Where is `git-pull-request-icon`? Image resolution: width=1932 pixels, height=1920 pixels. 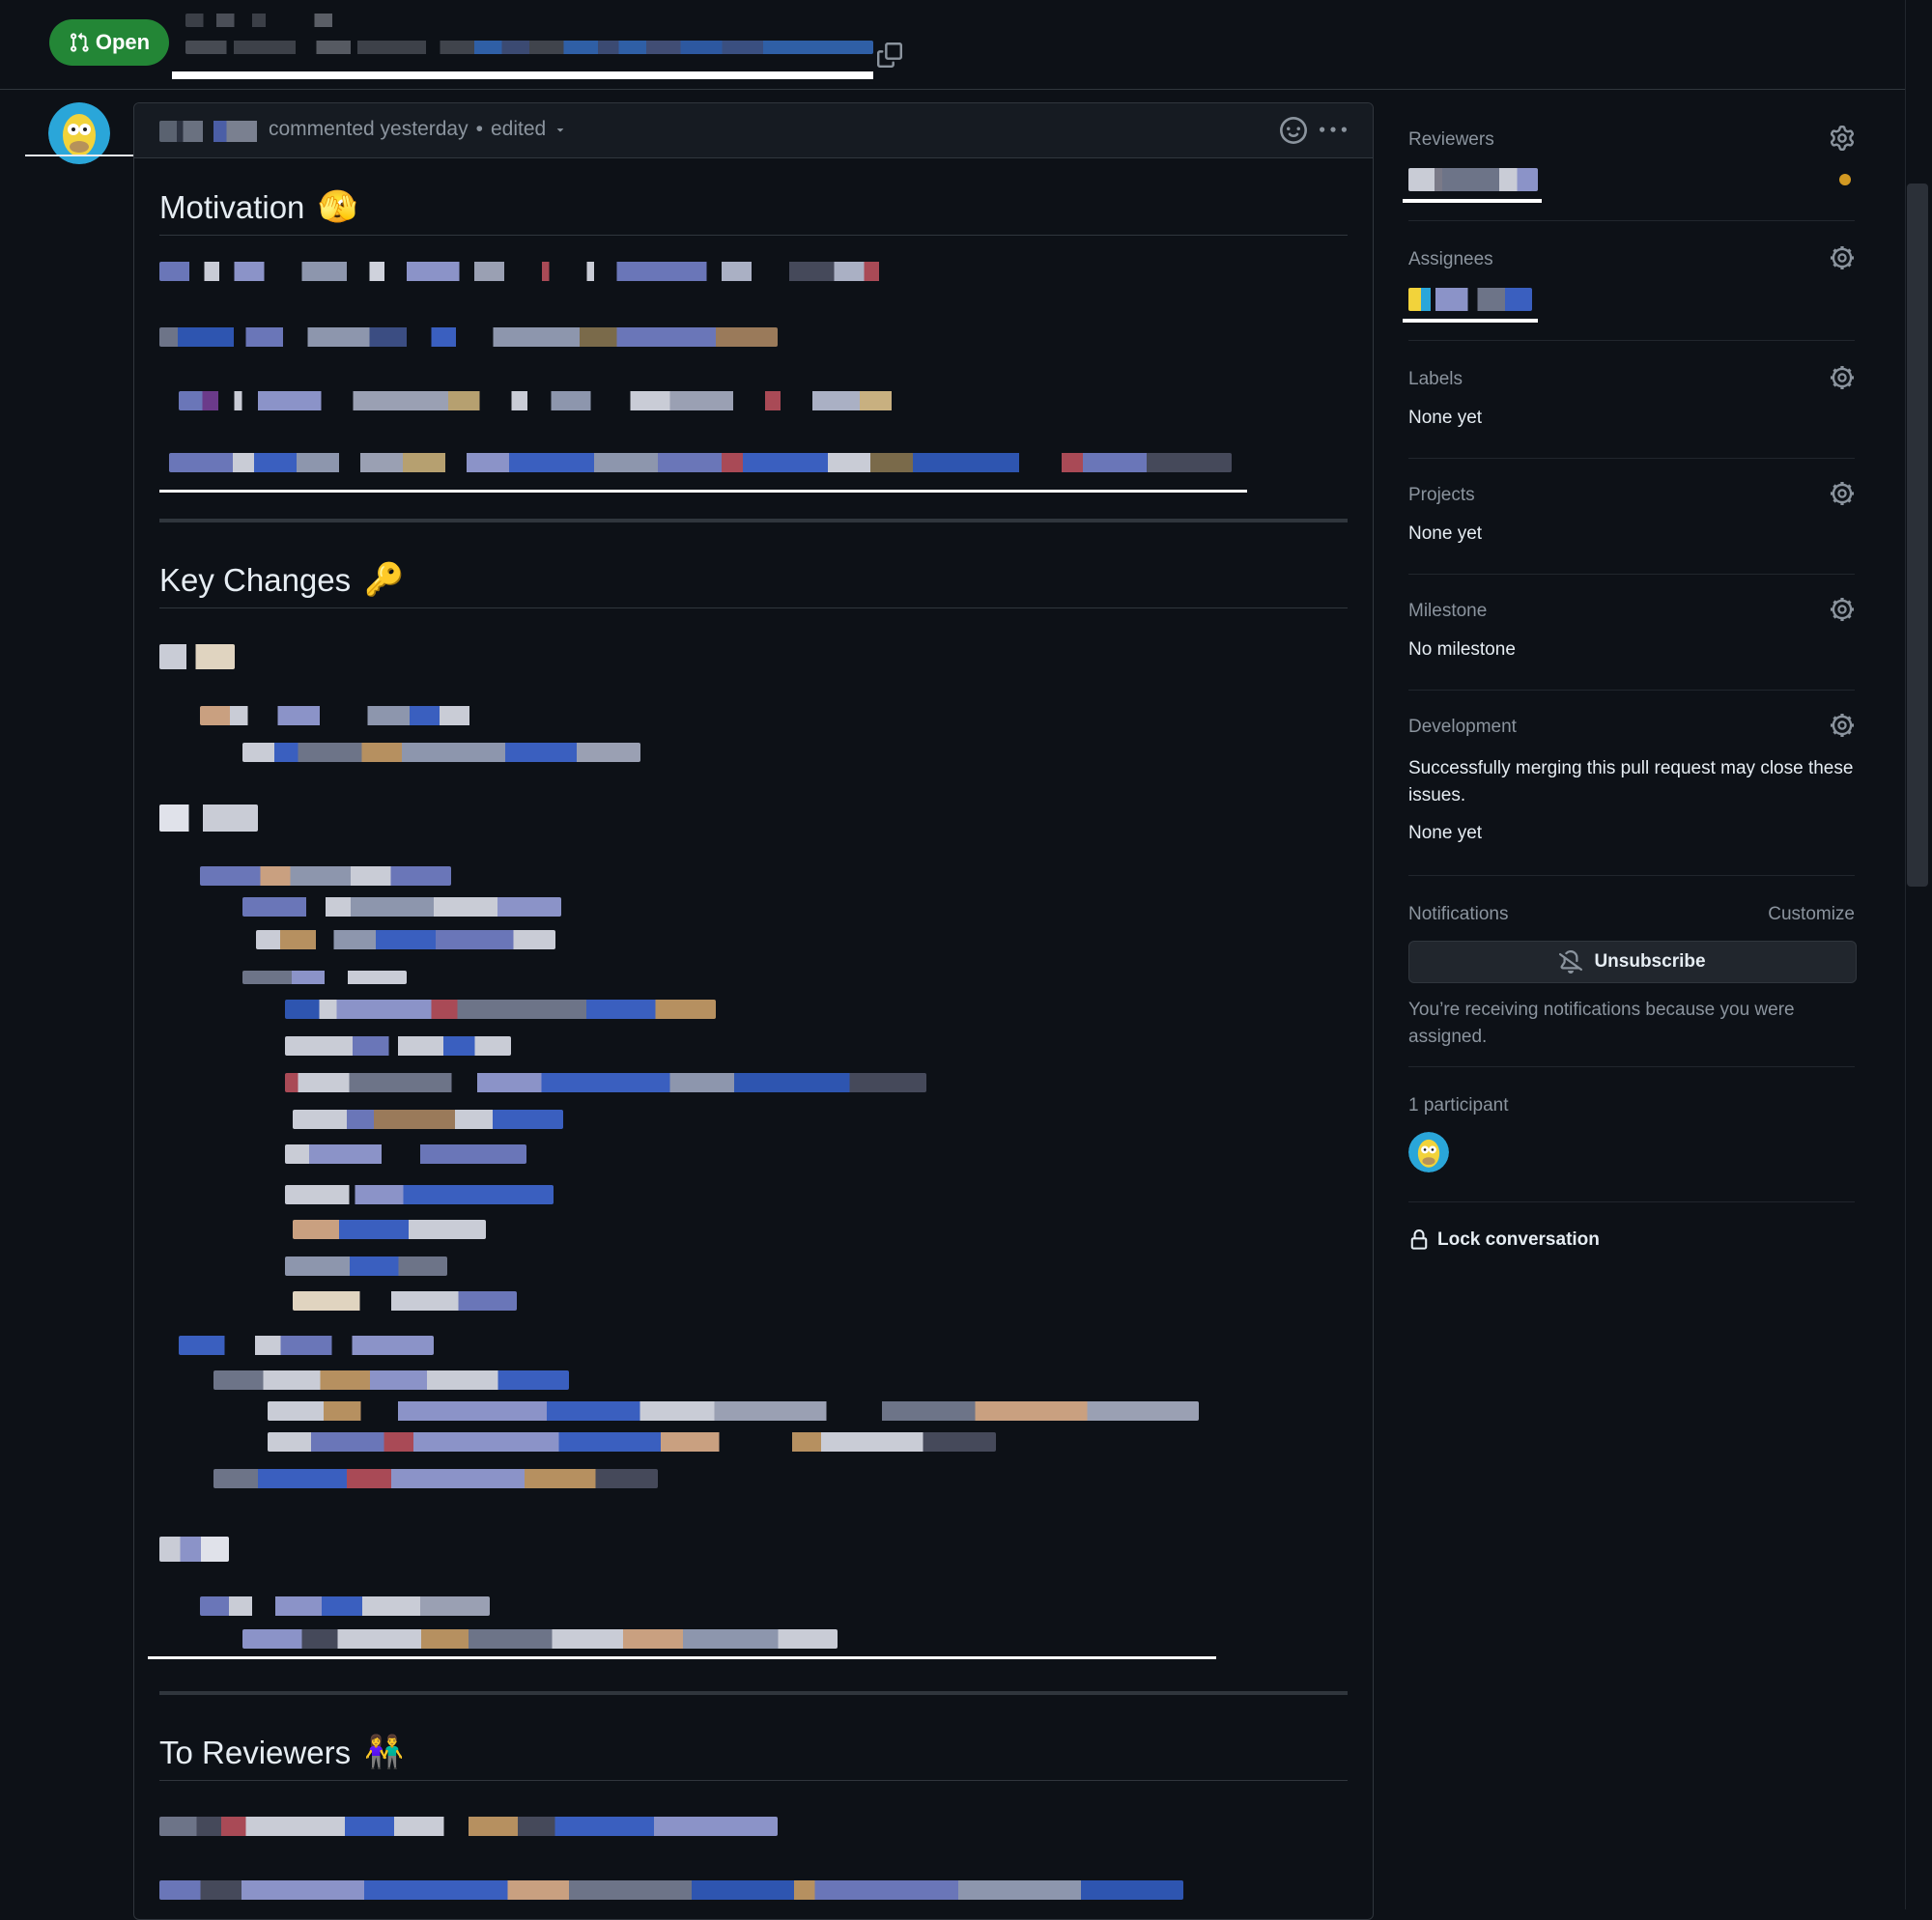
git-pull-request-icon is located at coordinates (79, 42).